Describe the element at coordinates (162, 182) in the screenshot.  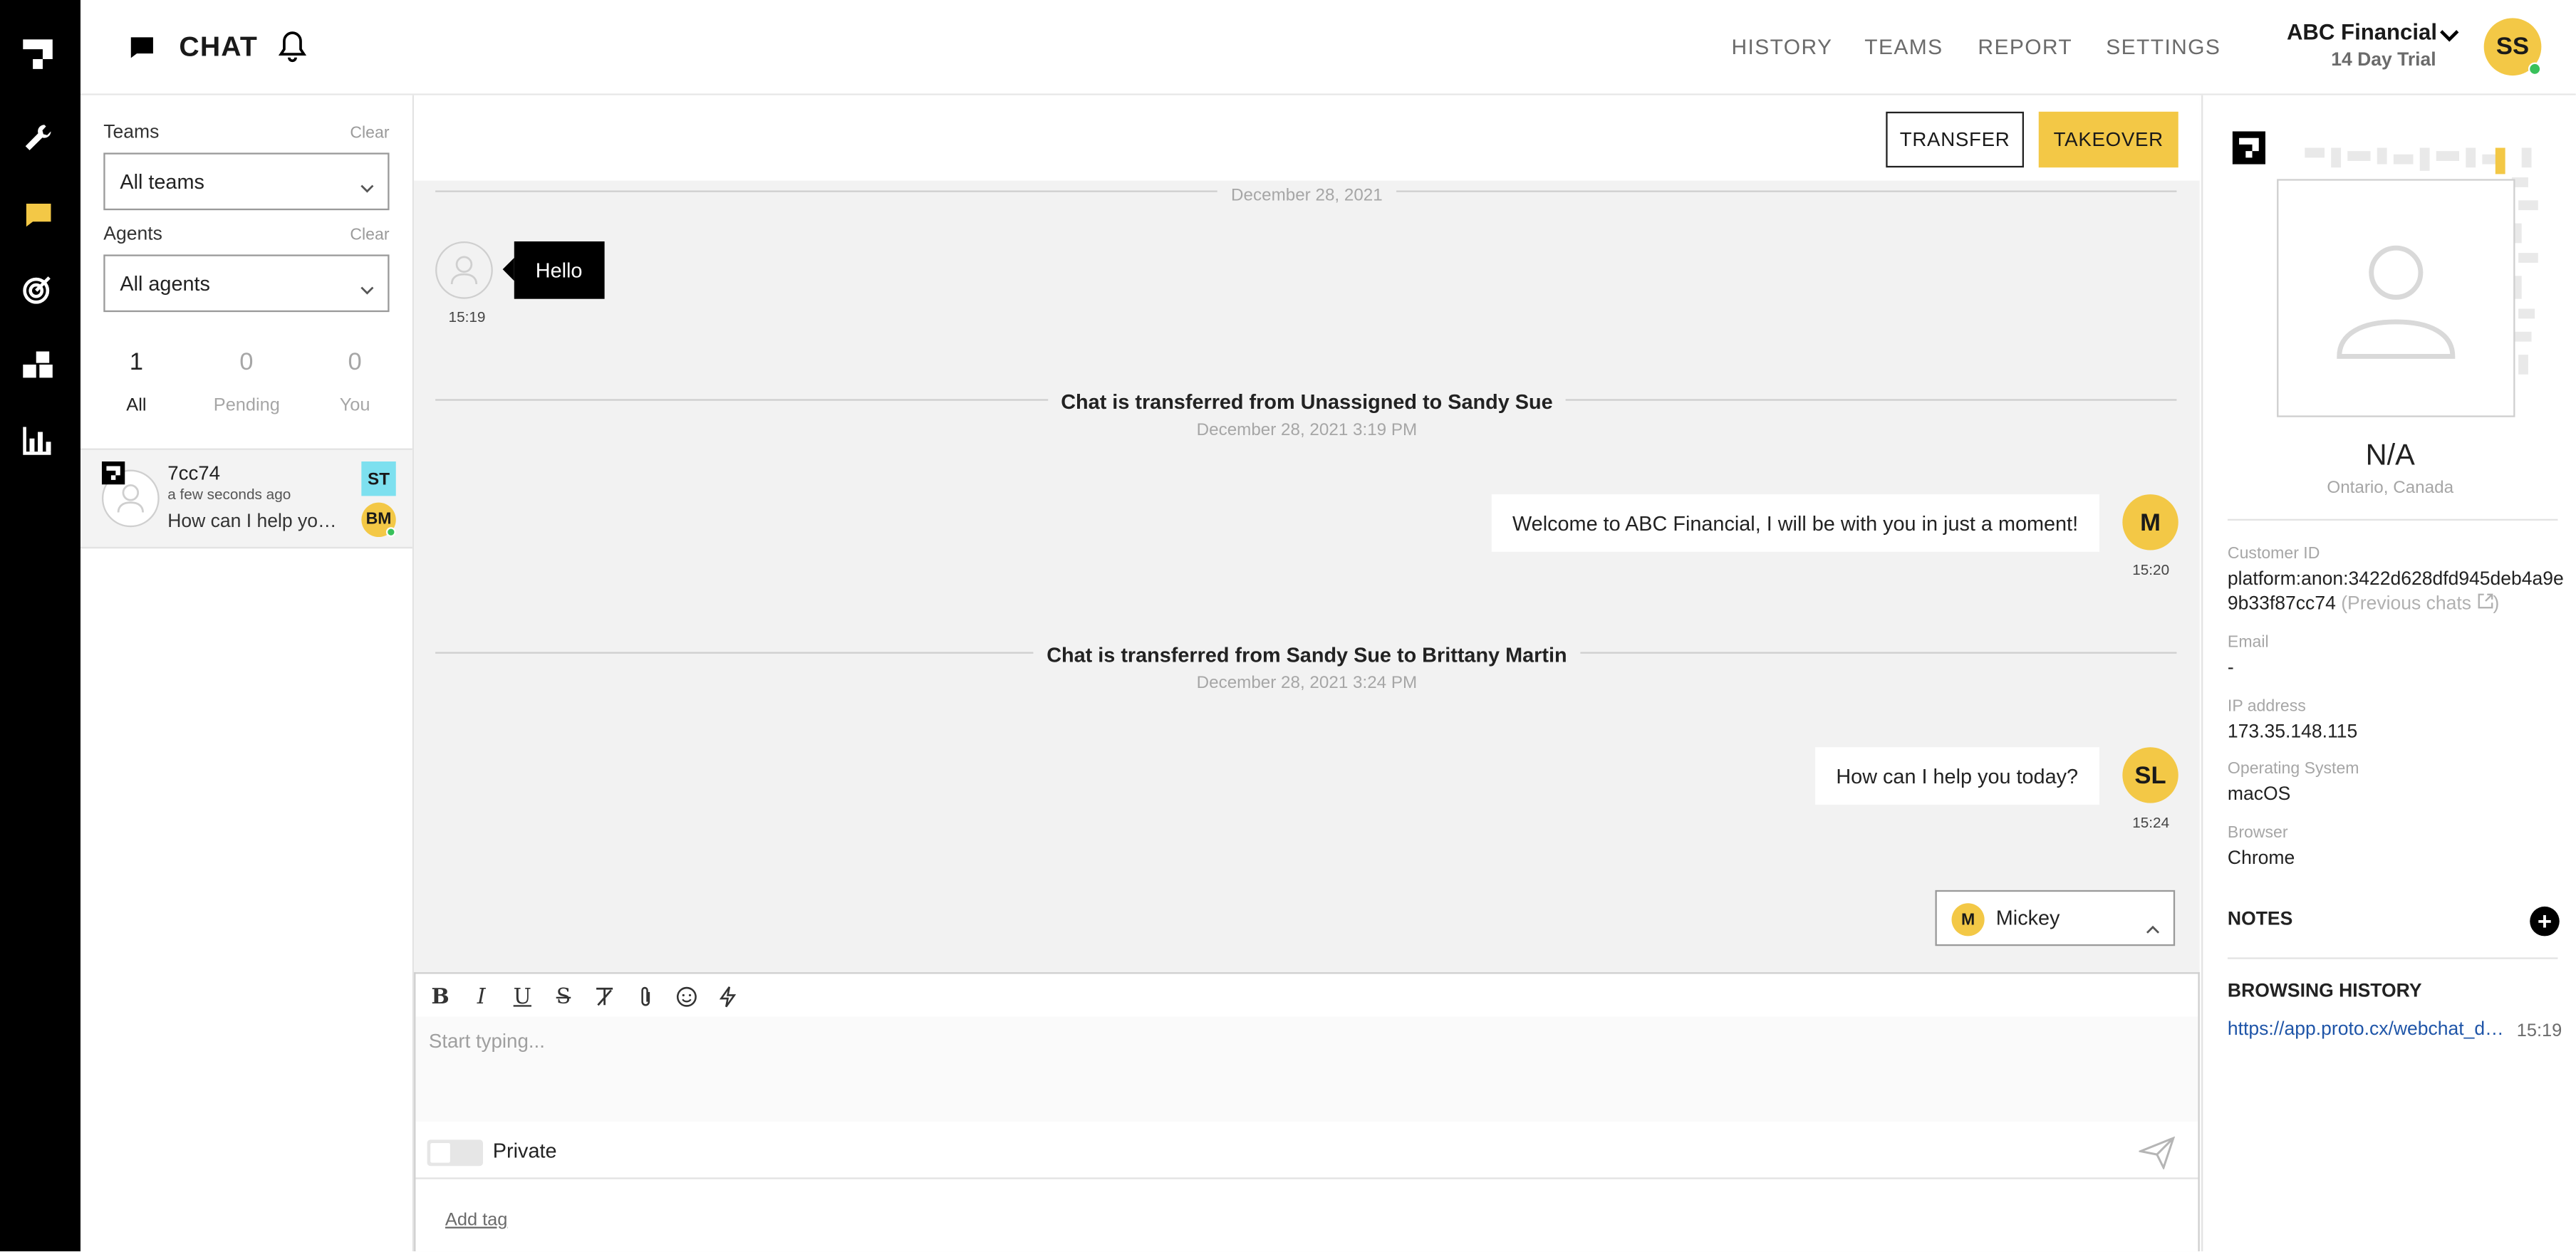
I see `teams-select-value: All teams` at that location.